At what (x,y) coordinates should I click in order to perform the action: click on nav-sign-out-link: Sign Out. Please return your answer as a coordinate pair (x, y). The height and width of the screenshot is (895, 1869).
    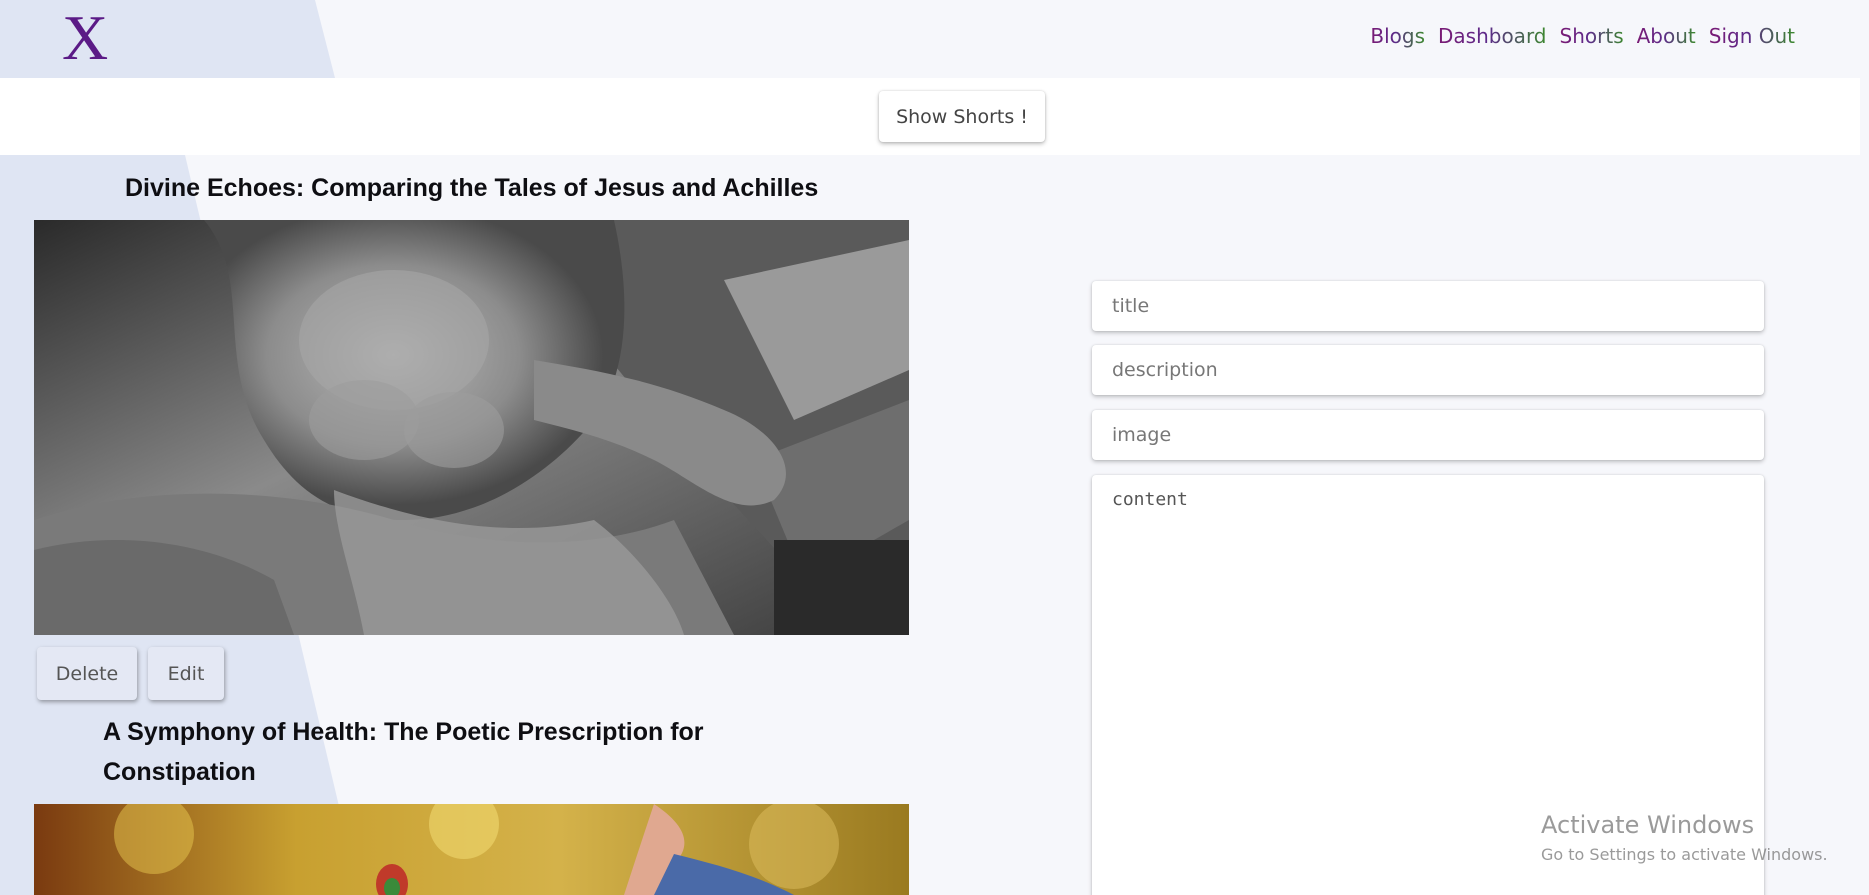
    Looking at the image, I should click on (1752, 36).